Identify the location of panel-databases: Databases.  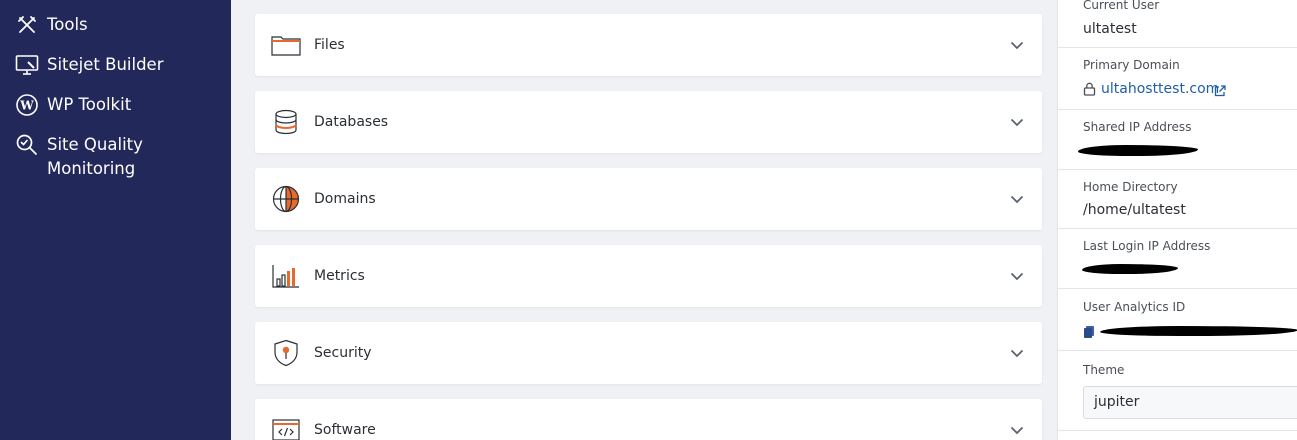
(648, 122).